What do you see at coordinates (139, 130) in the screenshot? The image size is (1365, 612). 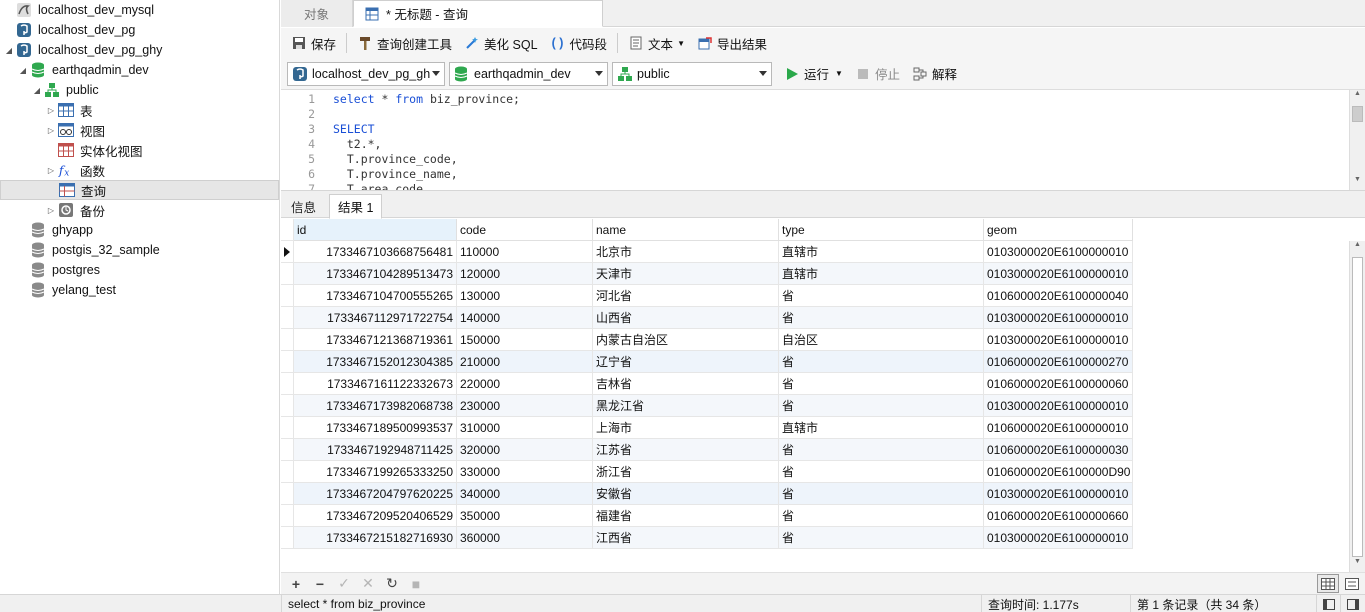 I see `tree-node: ▷ 视图` at bounding box center [139, 130].